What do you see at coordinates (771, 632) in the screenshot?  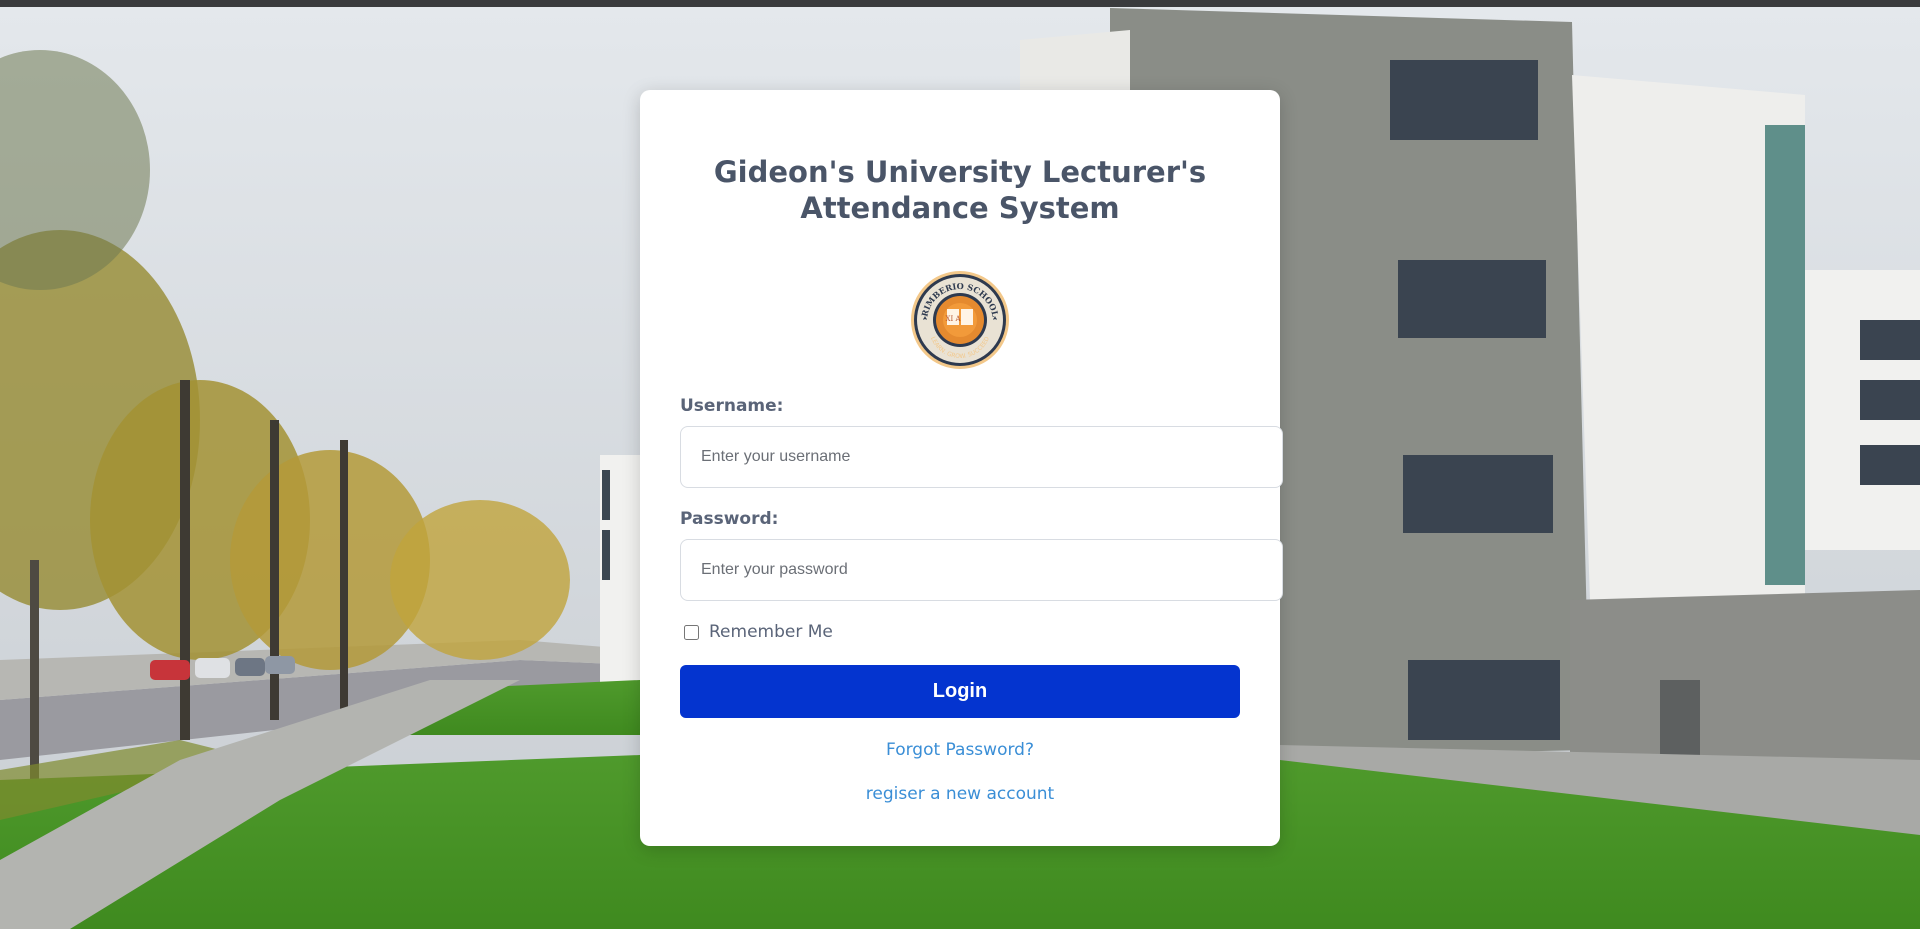 I see `remember-me-label: Remember Me` at bounding box center [771, 632].